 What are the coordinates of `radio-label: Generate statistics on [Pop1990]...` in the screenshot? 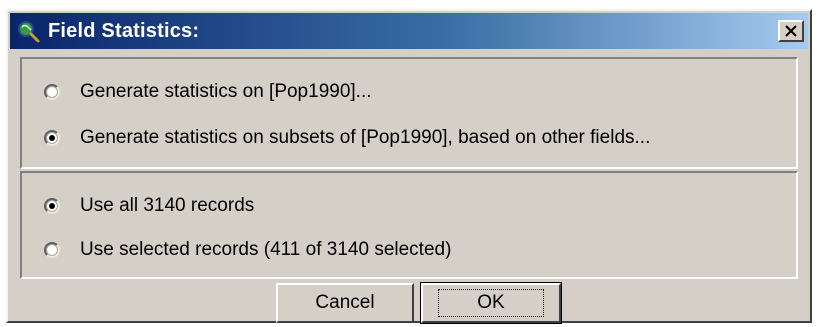 It's located at (226, 91).